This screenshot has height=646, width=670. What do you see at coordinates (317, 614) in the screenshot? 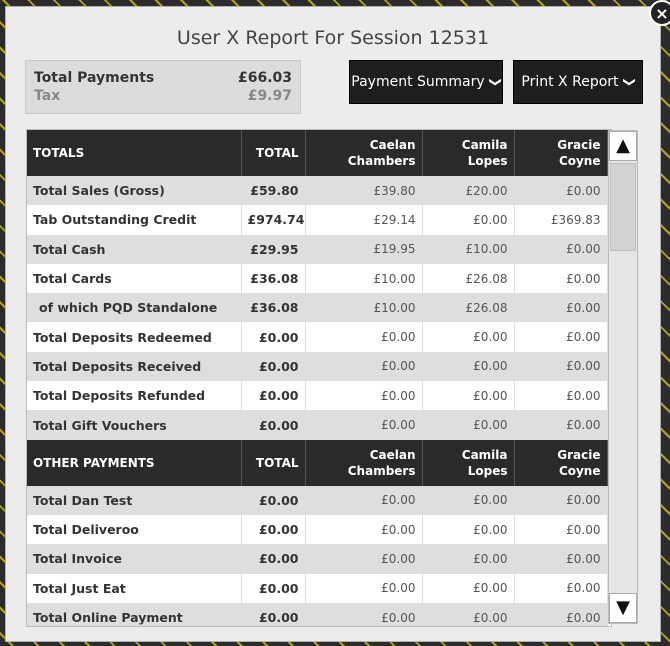
I see `table-row: Total Online Payment £0.00 £0.00 £0.00 £0.00` at bounding box center [317, 614].